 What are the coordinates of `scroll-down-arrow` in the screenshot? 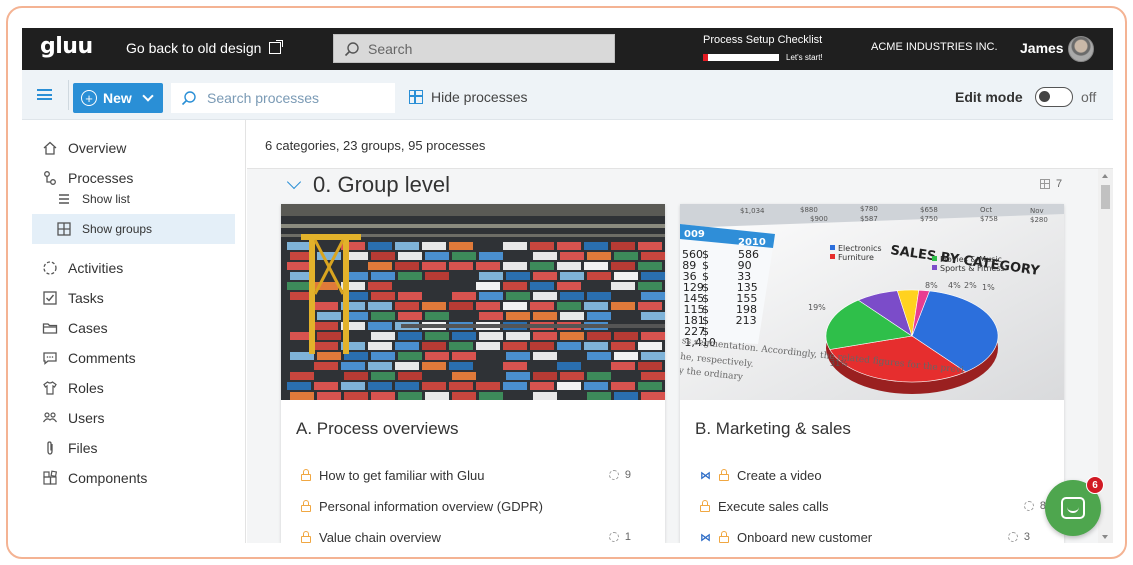 It's located at (1105, 537).